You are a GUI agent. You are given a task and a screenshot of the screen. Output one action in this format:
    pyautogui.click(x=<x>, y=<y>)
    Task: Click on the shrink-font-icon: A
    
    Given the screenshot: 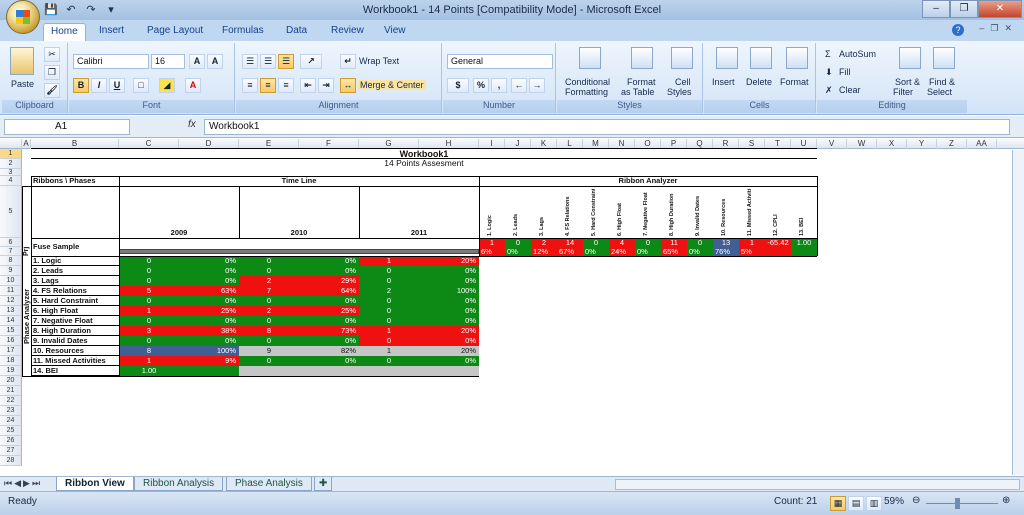 What is the action you would take?
    pyautogui.click(x=215, y=61)
    